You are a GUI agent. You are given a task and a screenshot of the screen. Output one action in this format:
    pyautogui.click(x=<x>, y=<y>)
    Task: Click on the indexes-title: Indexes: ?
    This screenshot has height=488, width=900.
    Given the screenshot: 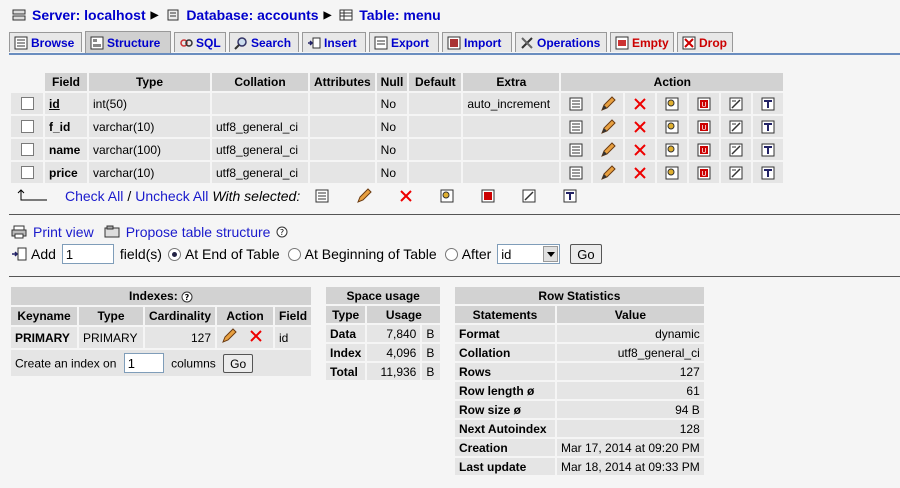 What is the action you would take?
    pyautogui.click(x=161, y=296)
    